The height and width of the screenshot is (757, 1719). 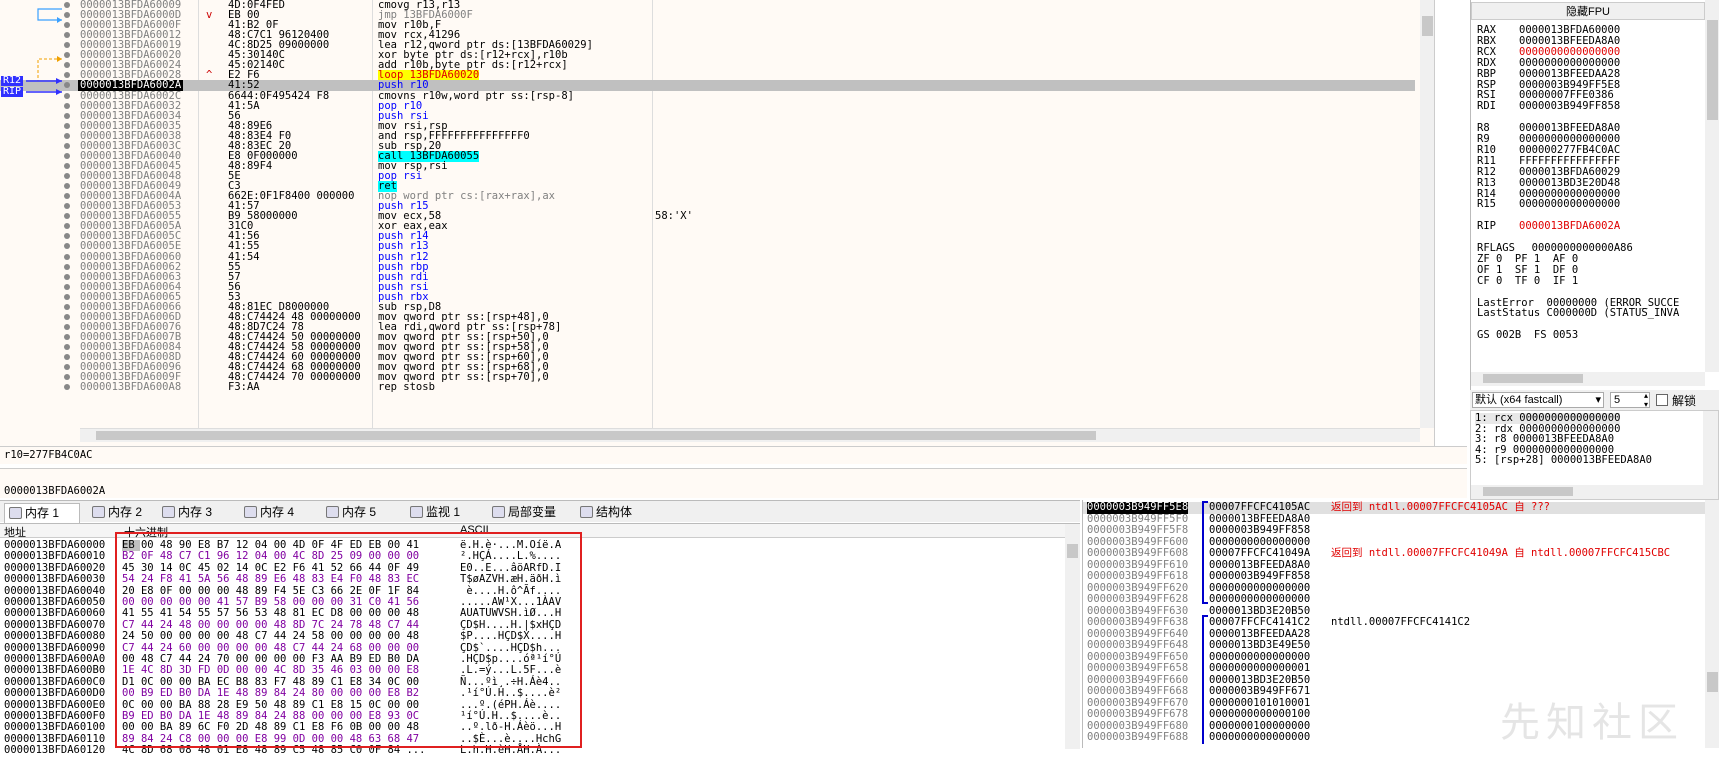 What do you see at coordinates (444, 513) in the screenshot?
I see `tab-6: 监视 1` at bounding box center [444, 513].